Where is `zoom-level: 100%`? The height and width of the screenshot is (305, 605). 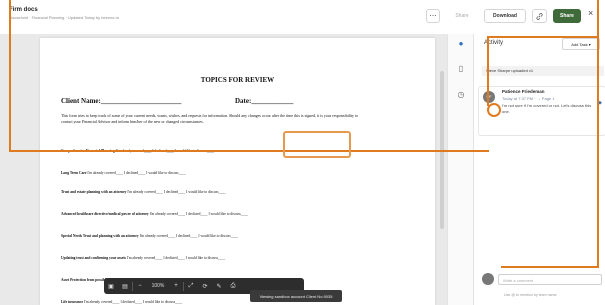 zoom-level: 100% is located at coordinates (158, 286).